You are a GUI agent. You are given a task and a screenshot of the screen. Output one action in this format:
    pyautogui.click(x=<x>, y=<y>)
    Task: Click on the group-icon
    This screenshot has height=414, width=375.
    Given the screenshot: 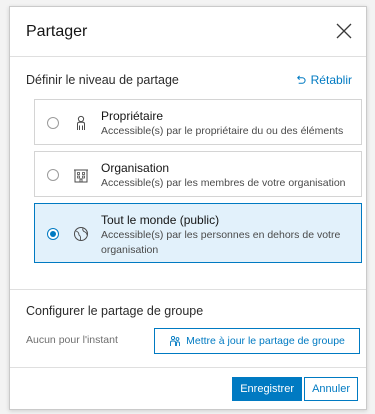 What is the action you would take?
    pyautogui.click(x=175, y=340)
    